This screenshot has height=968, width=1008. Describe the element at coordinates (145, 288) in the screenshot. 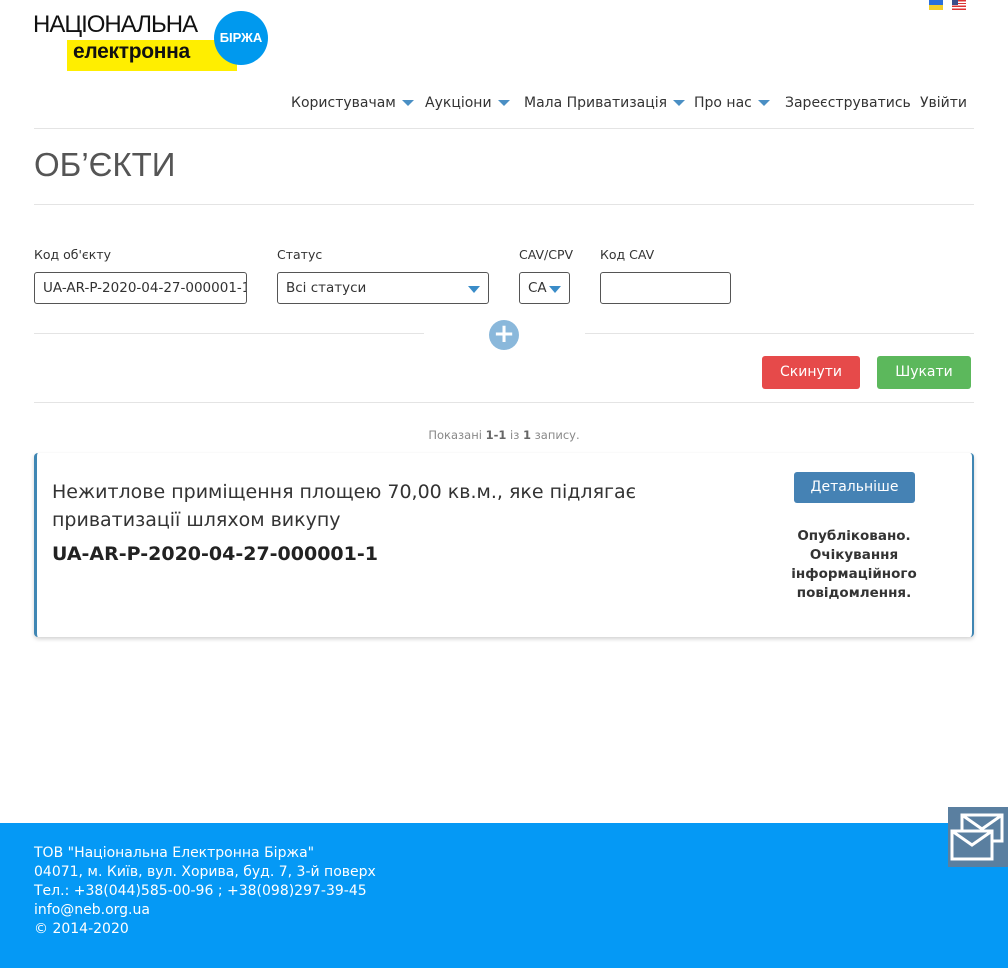

I see `object-code-value: UA-AR-P-2020-04-27-000001-1` at that location.